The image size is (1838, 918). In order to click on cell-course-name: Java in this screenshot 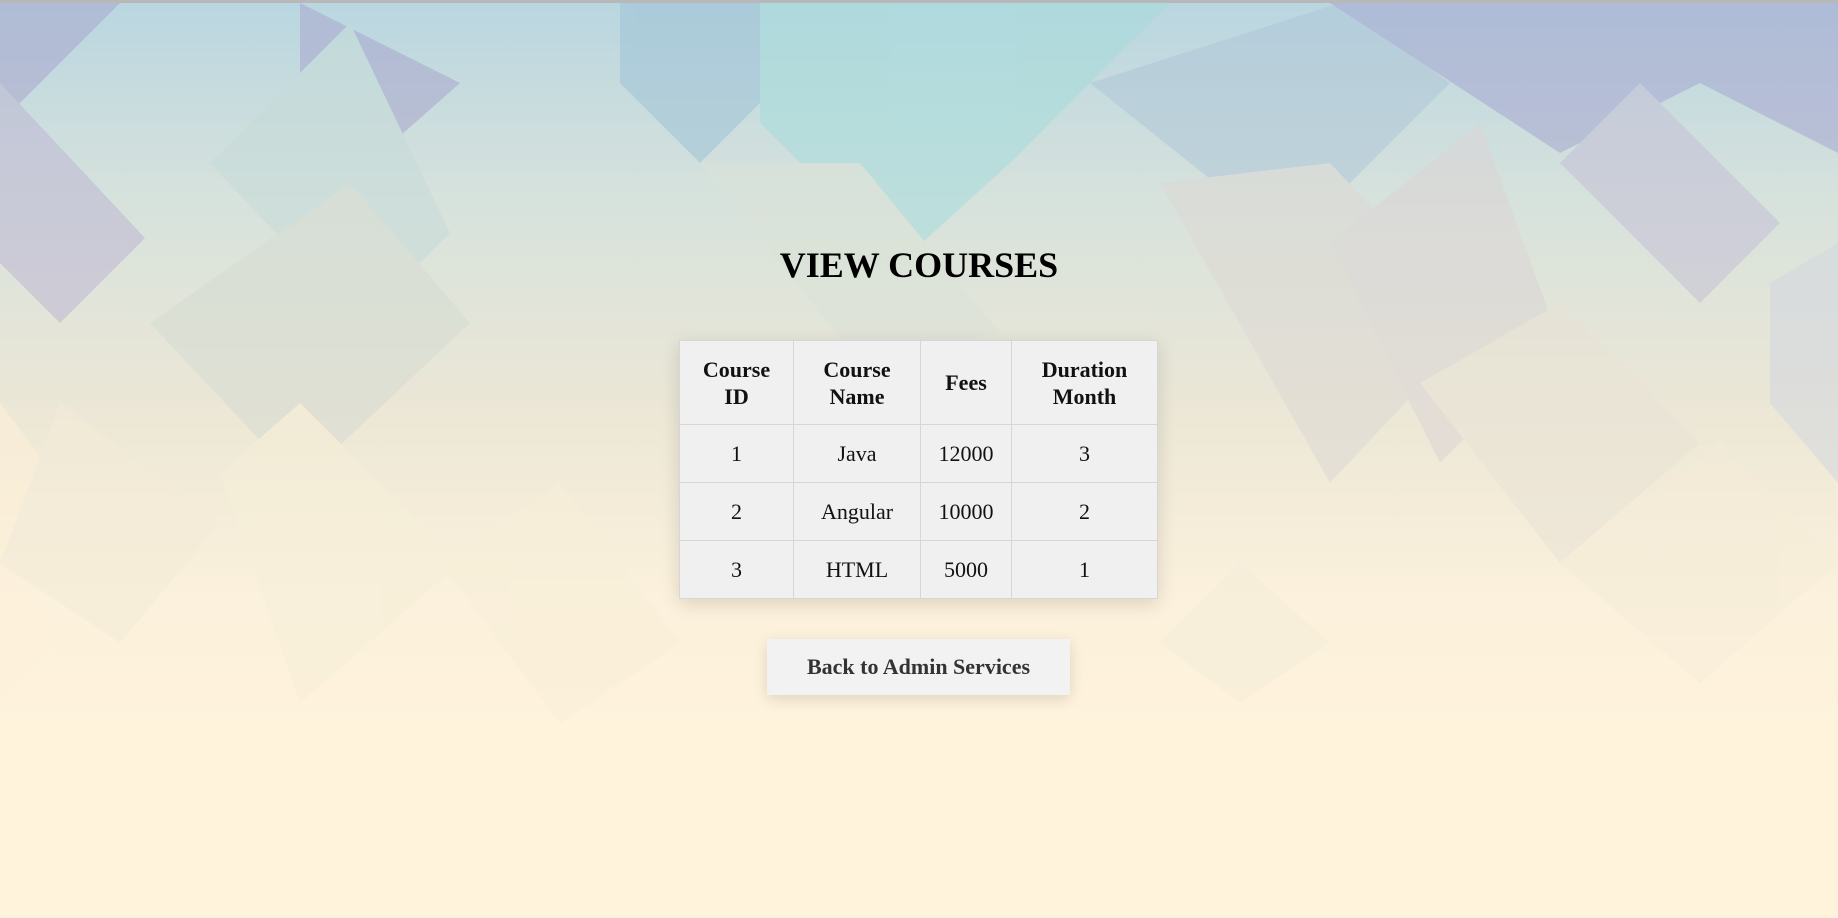, I will do `click(857, 453)`.